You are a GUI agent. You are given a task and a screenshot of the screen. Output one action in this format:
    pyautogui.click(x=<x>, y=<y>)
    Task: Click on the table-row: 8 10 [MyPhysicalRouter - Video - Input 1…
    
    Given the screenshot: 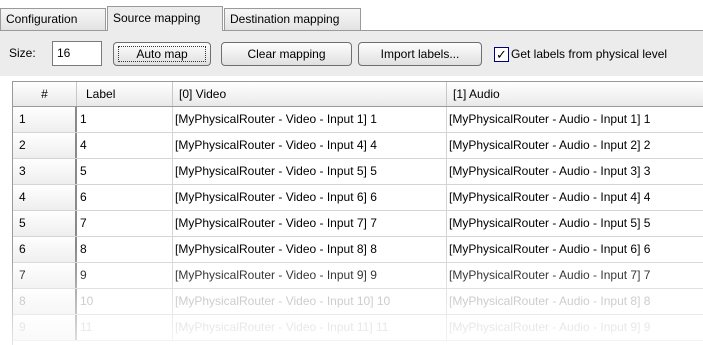 What is the action you would take?
    pyautogui.click(x=358, y=302)
    